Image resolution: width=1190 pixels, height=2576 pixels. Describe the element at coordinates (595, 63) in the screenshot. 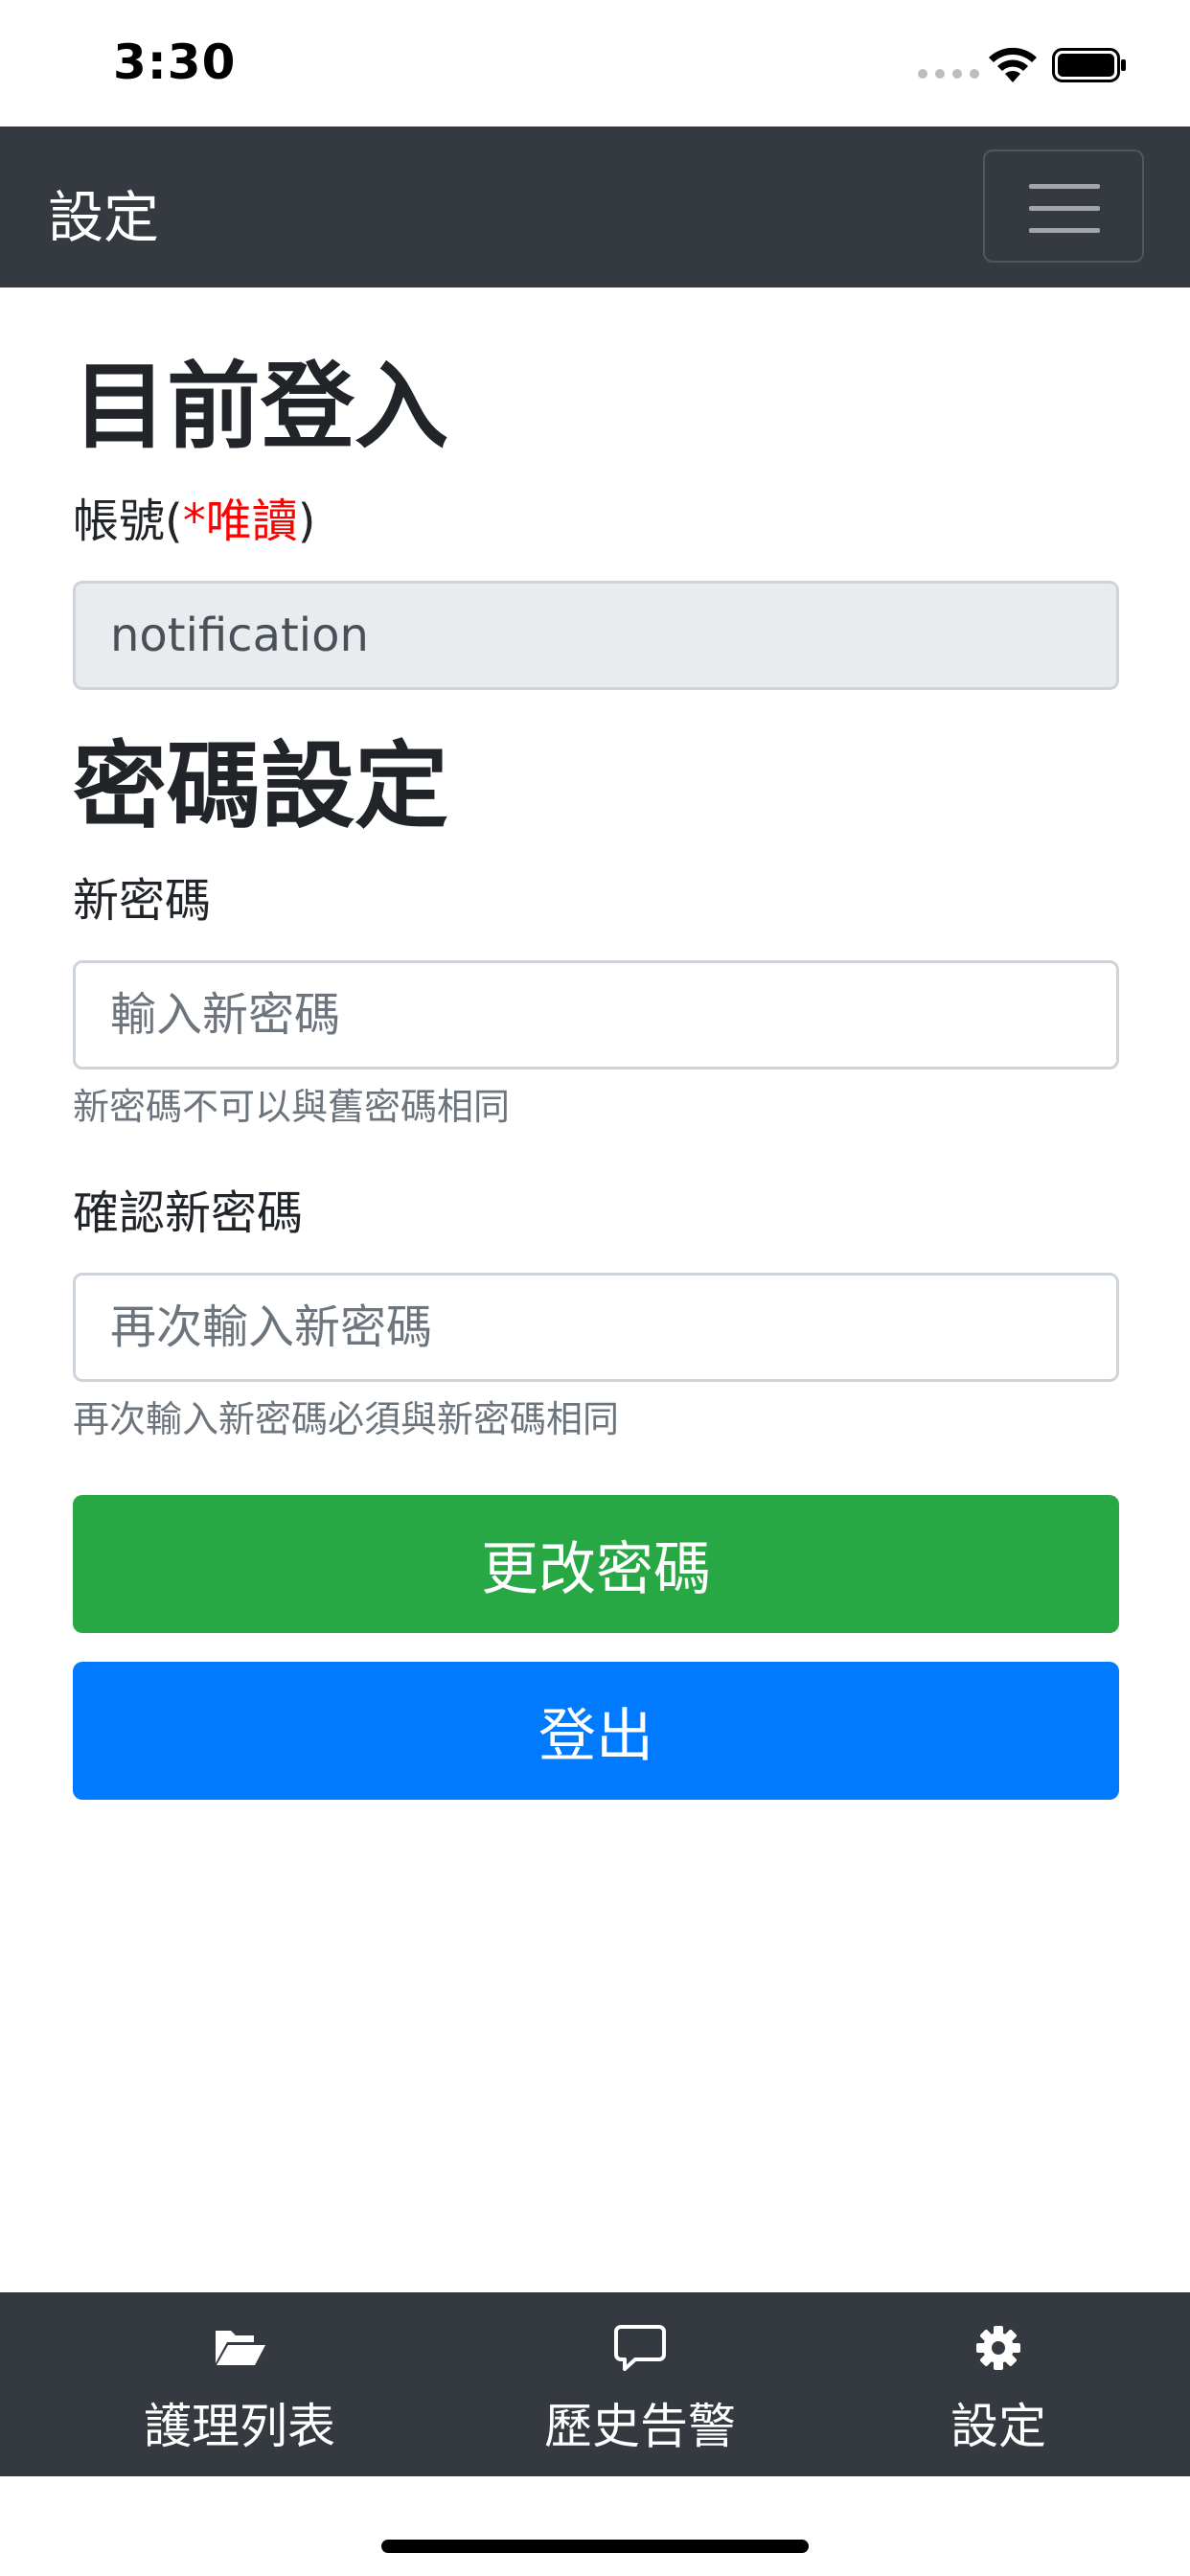

I see `status-bar: 3:30` at that location.